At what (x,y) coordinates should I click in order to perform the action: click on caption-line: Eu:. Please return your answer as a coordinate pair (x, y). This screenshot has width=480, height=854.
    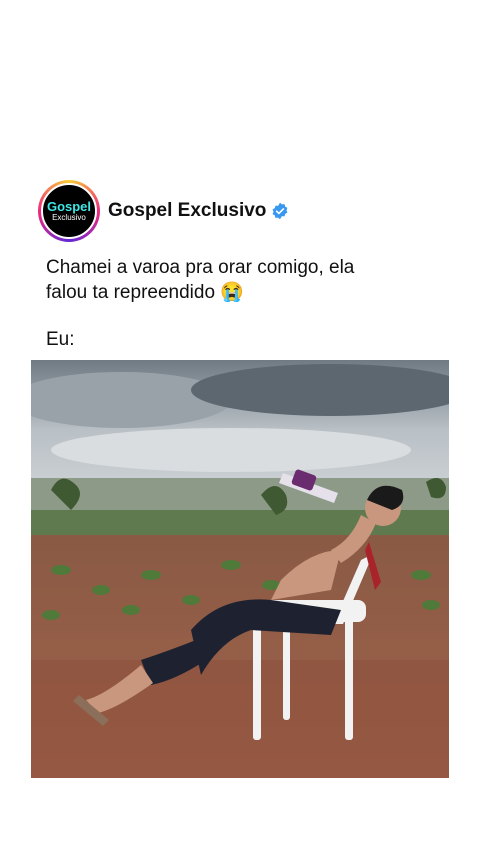
    Looking at the image, I should click on (60, 339).